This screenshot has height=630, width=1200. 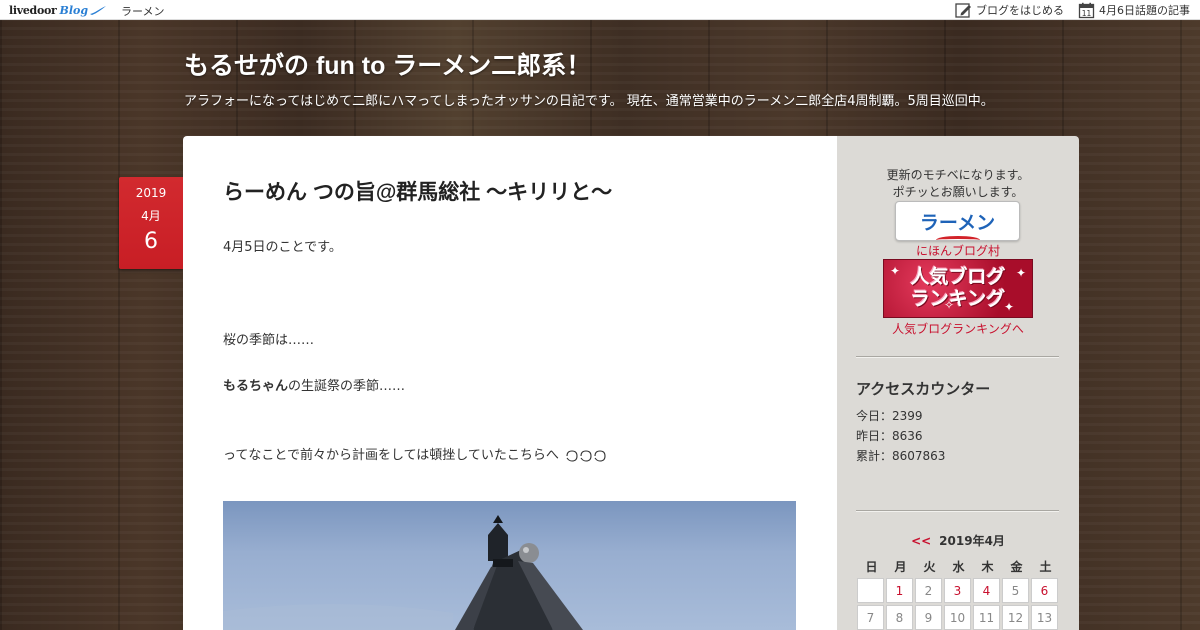 What do you see at coordinates (949, 305) in the screenshot?
I see `sparkle-icon: ✧` at bounding box center [949, 305].